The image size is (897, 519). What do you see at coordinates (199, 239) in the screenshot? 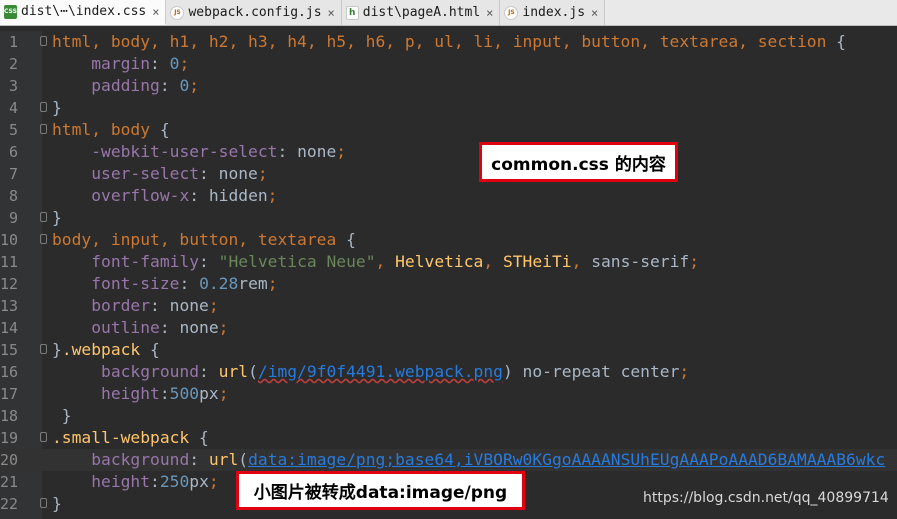
I see `code-token: body, input, button, textarea` at bounding box center [199, 239].